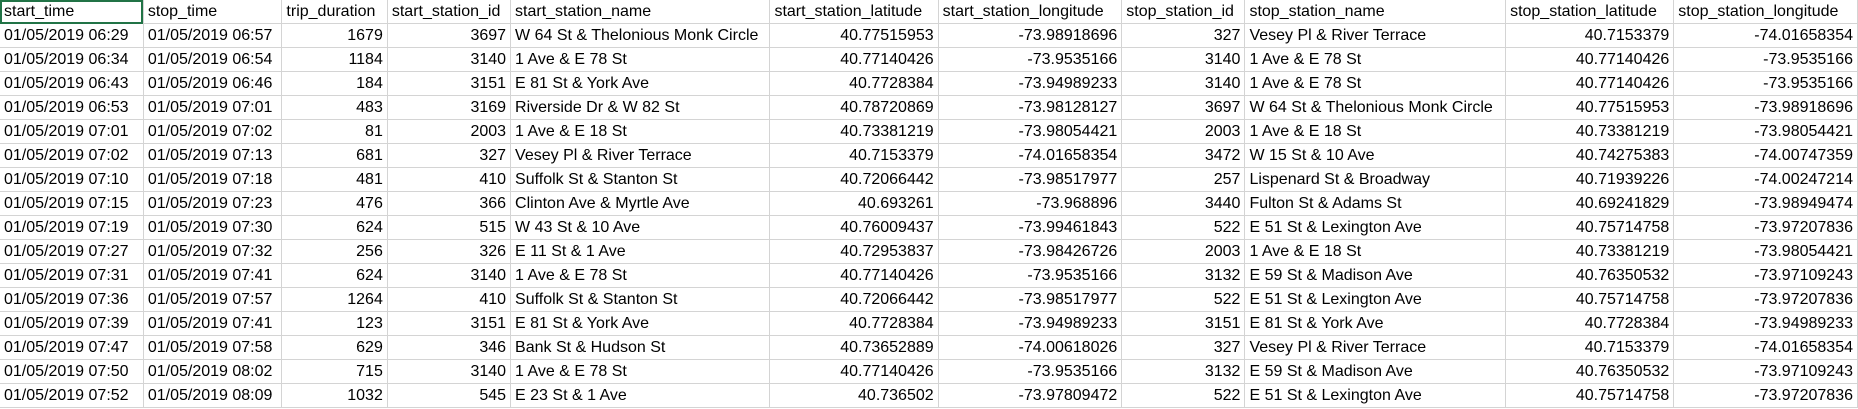 The width and height of the screenshot is (1858, 409). I want to click on cell-trip-duration: 629, so click(334, 347).